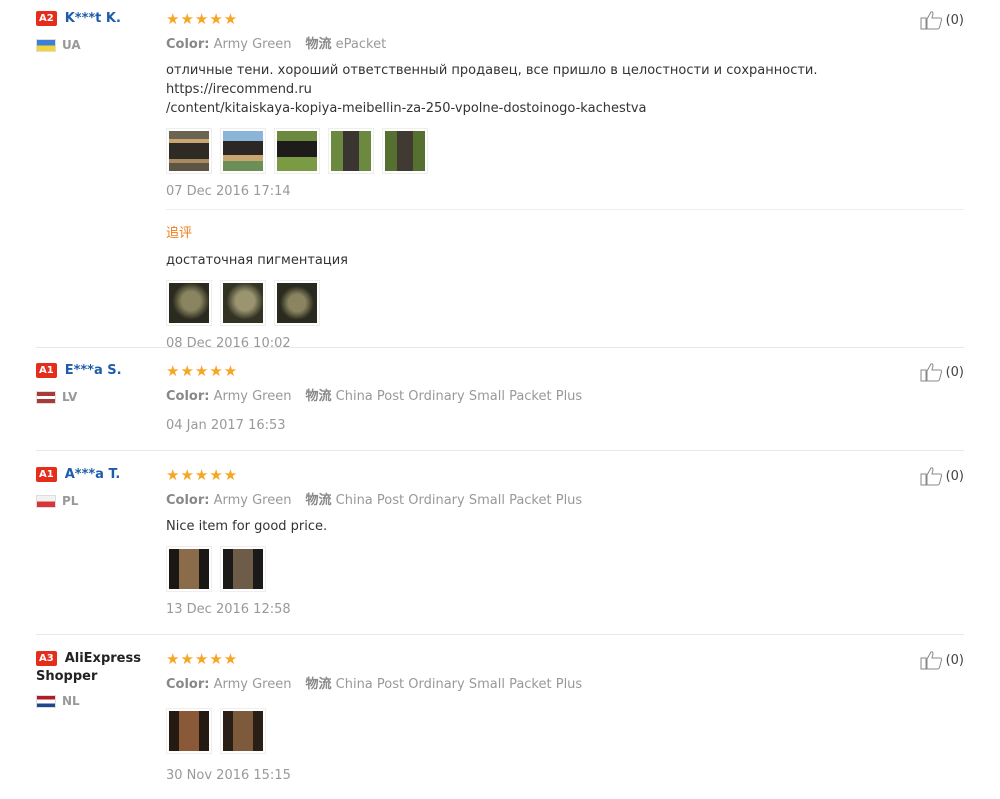 Image resolution: width=1000 pixels, height=799 pixels. Describe the element at coordinates (179, 233) in the screenshot. I see `followup-label: 追评` at that location.